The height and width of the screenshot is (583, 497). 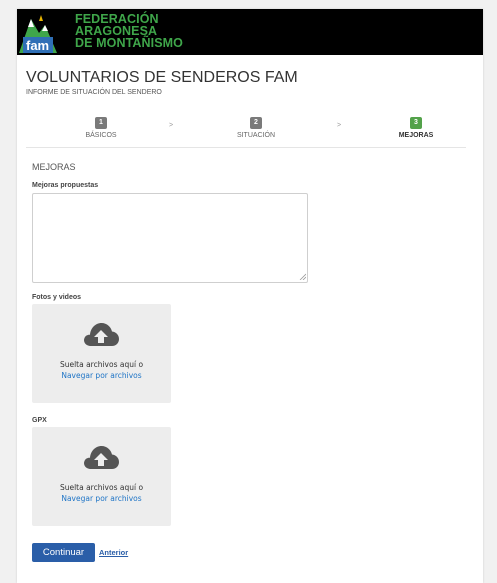 I want to click on logo-text: fam, so click(x=37, y=45).